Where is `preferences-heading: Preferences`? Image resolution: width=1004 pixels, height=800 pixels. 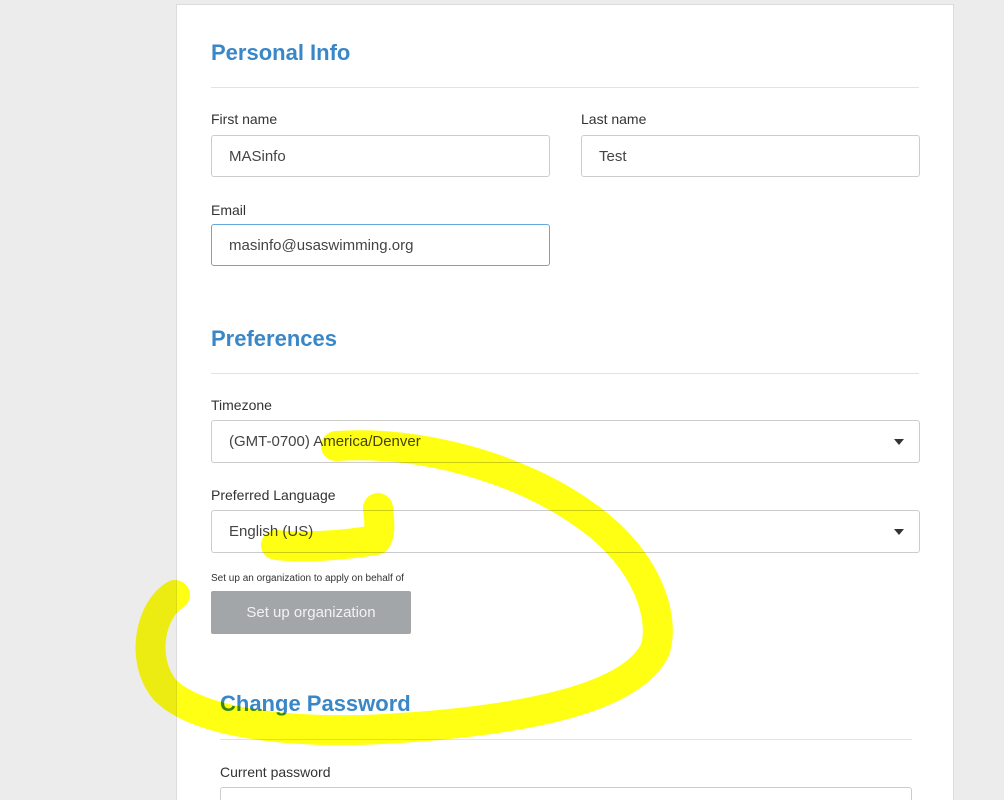
preferences-heading: Preferences is located at coordinates (274, 338).